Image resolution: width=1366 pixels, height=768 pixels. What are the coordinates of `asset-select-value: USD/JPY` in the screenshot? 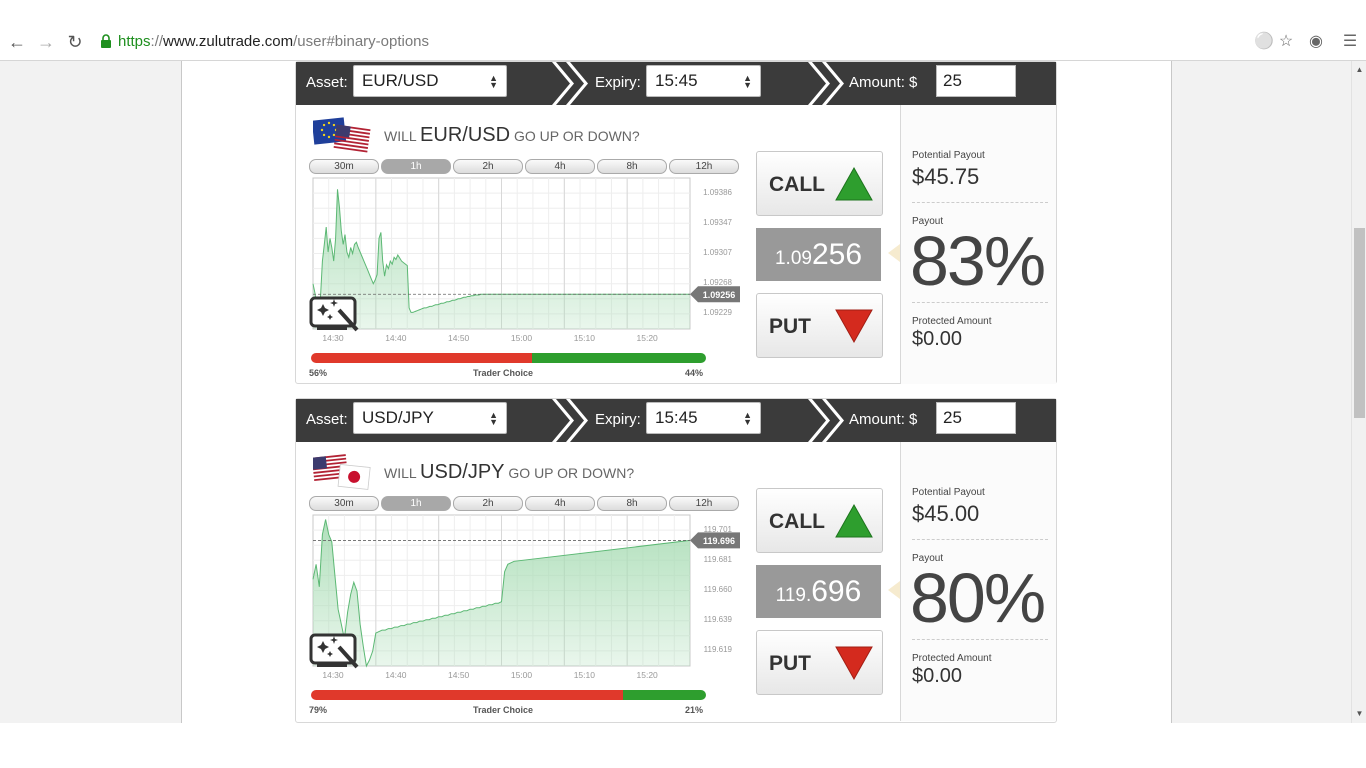 It's located at (398, 417).